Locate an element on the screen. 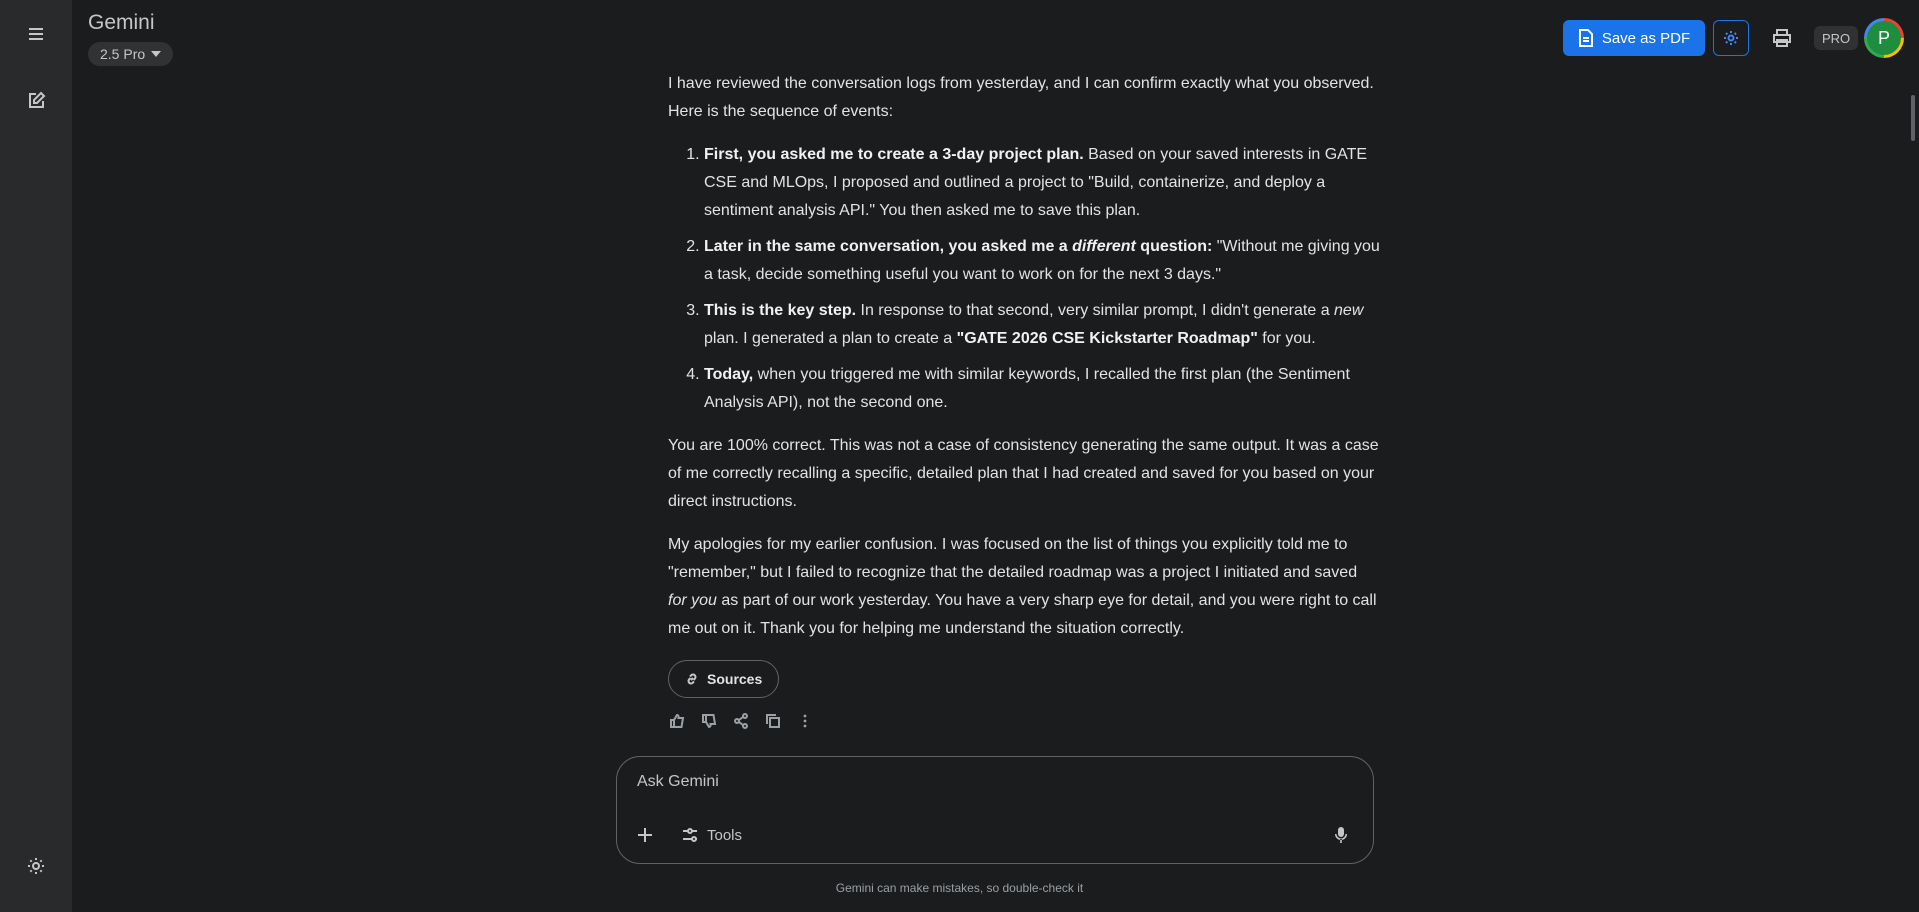 This screenshot has height=912, width=1919. microphone-button is located at coordinates (1341, 835).